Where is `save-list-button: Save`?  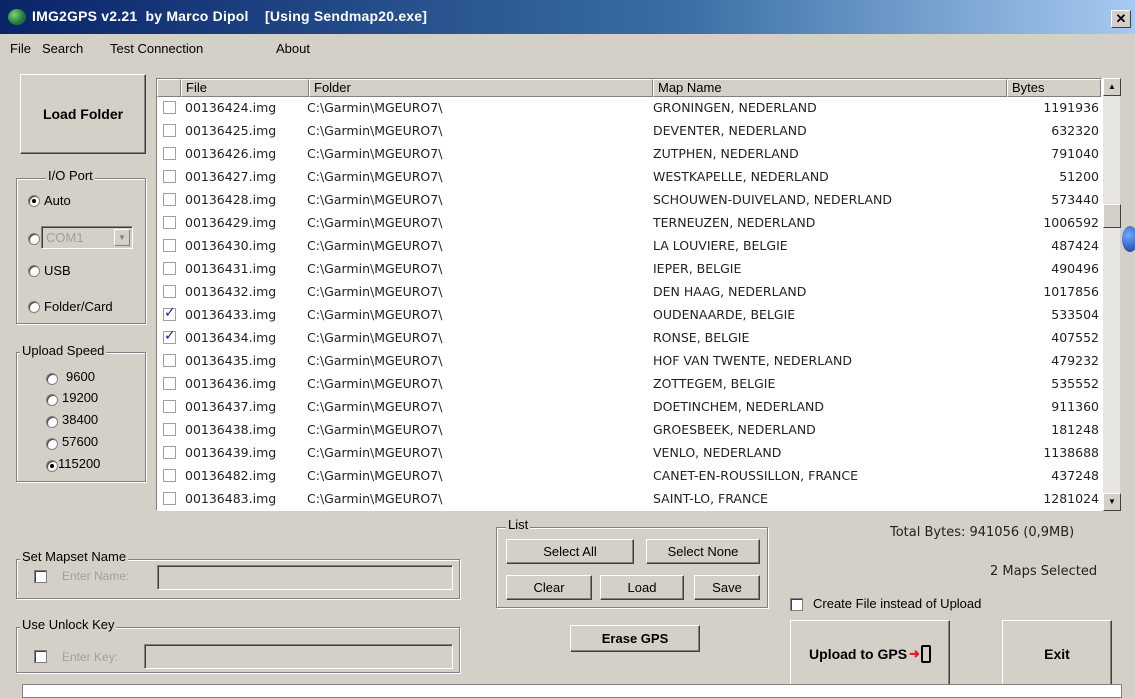
save-list-button: Save is located at coordinates (727, 587).